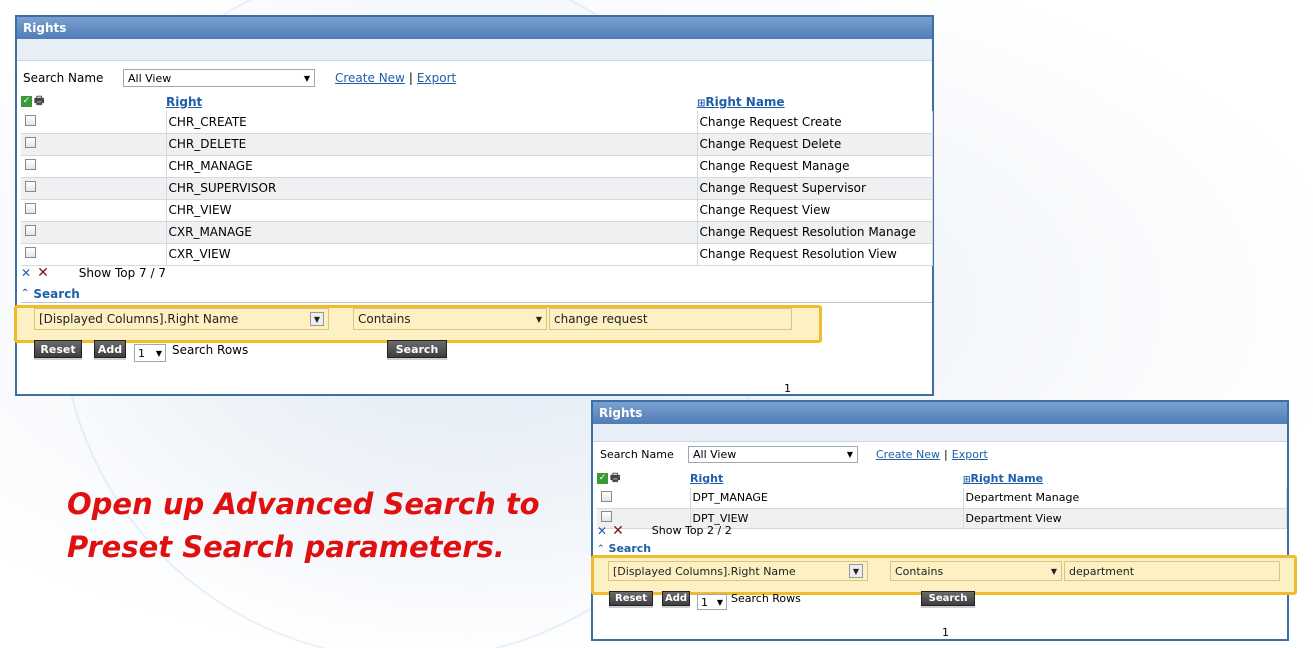 The image size is (1313, 648). What do you see at coordinates (815, 232) in the screenshot?
I see `cell-right-name: Change Request Resolution Manage` at bounding box center [815, 232].